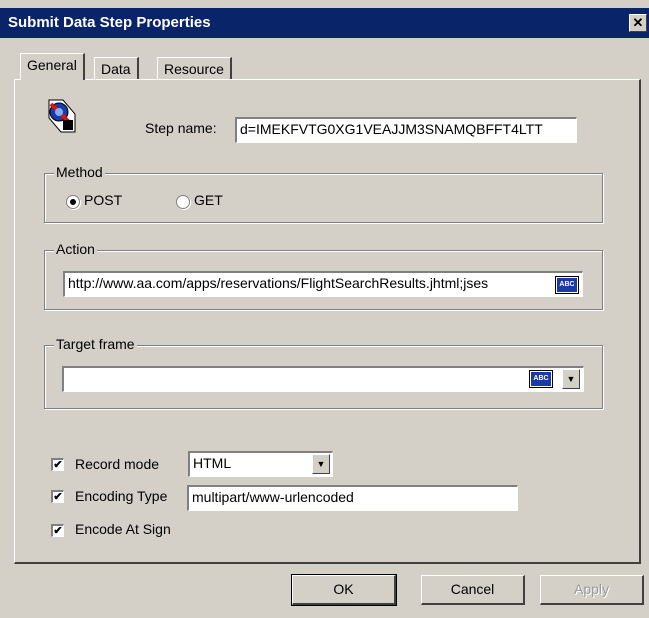 The width and height of the screenshot is (649, 618). Describe the element at coordinates (323, 198) in the screenshot. I see `method-group` at that location.